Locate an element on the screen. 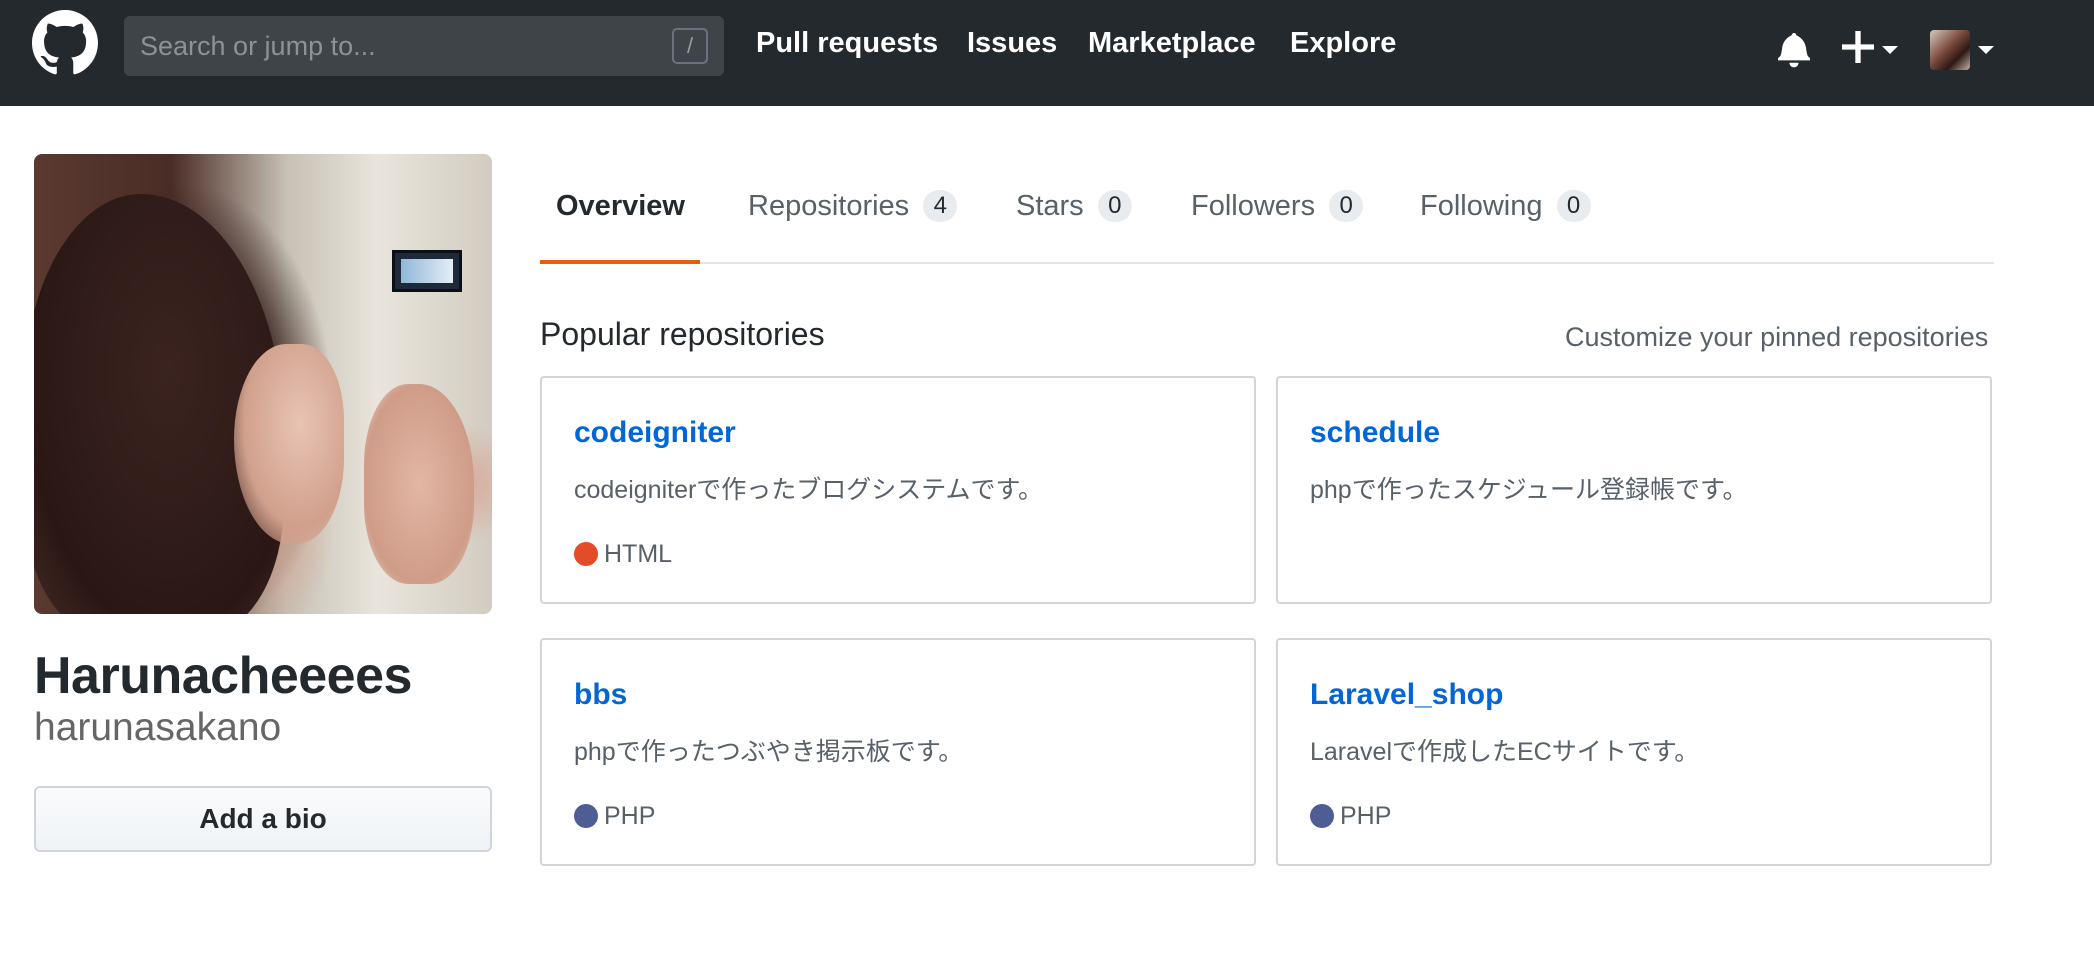  tab-label: Stars is located at coordinates (1050, 206).